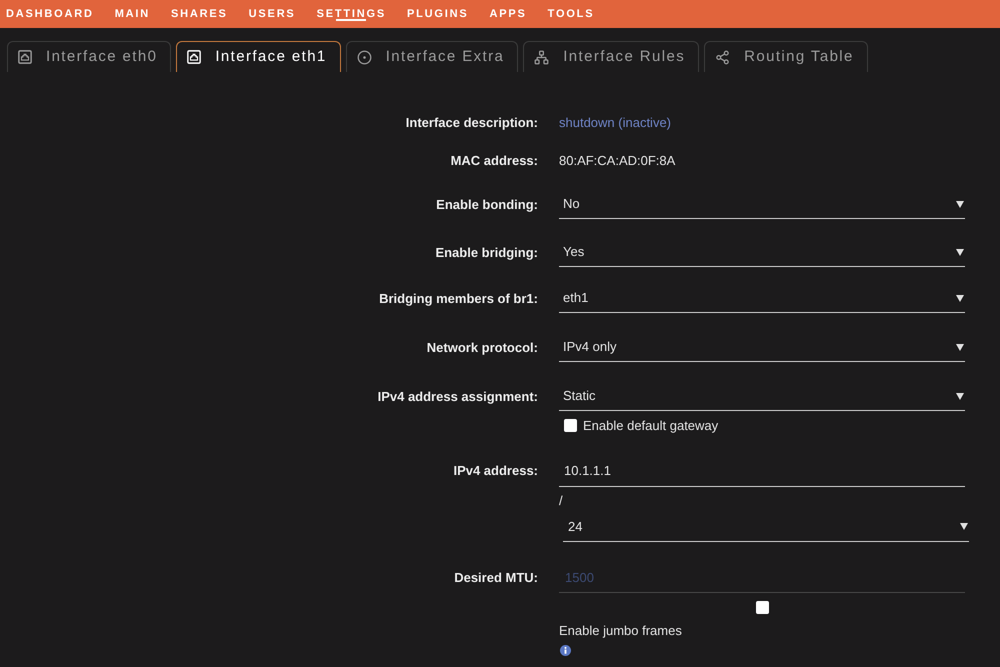 This screenshot has width=1000, height=667. I want to click on field-label: Bridging members of br1:, so click(458, 299).